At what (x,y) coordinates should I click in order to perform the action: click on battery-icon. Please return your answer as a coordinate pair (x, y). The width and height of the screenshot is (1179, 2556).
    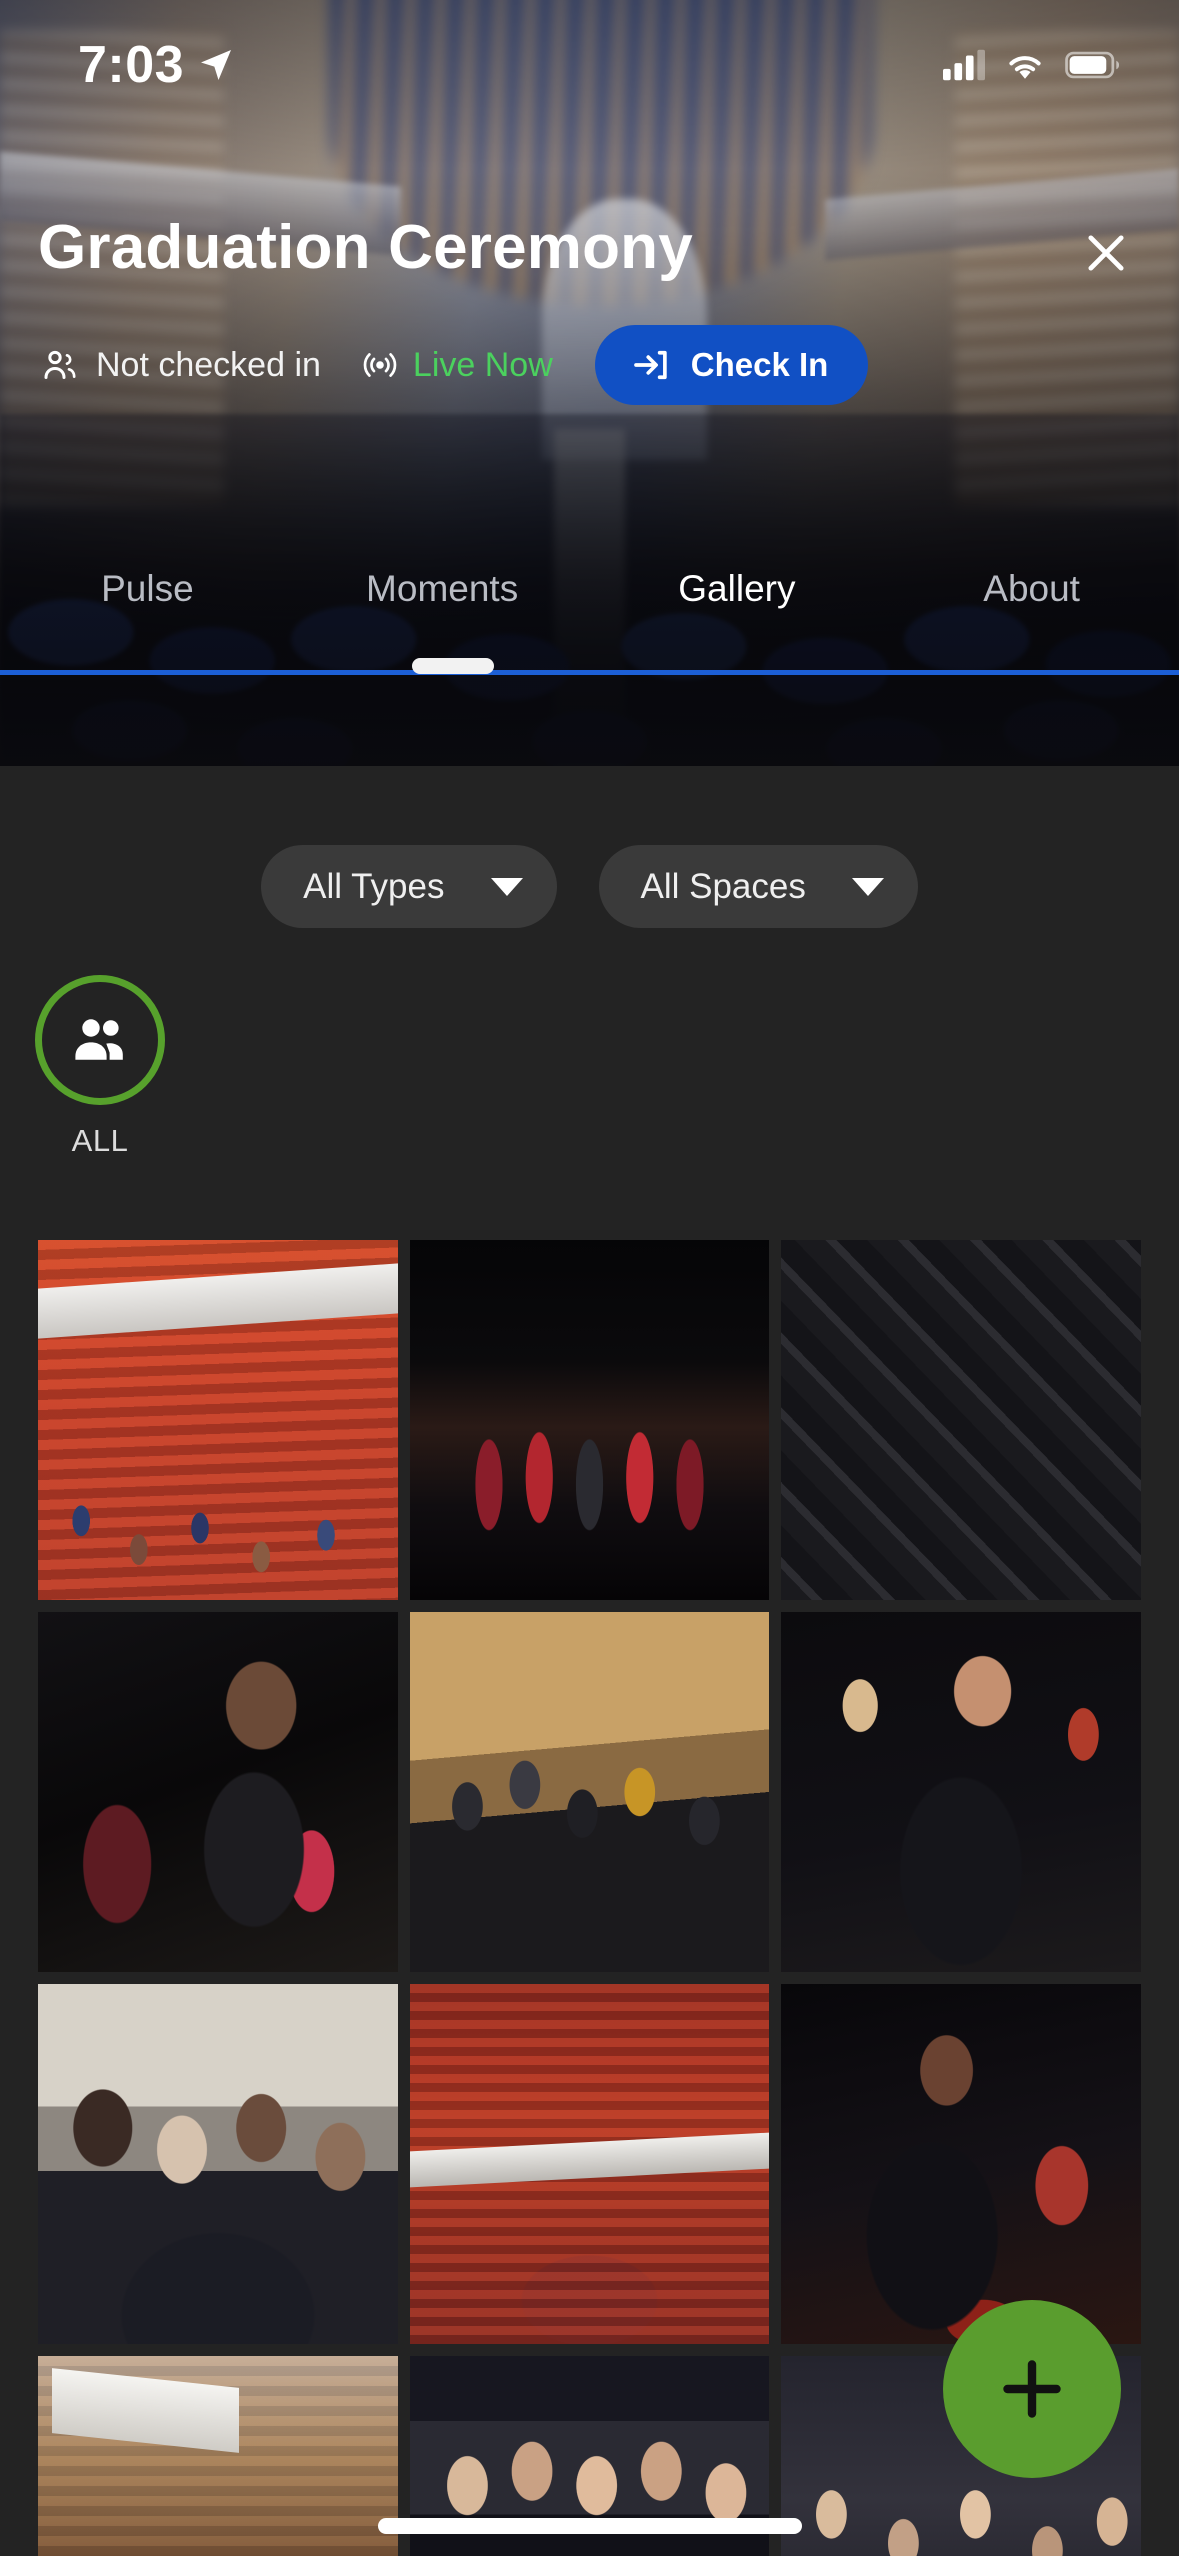
    Looking at the image, I should click on (1092, 65).